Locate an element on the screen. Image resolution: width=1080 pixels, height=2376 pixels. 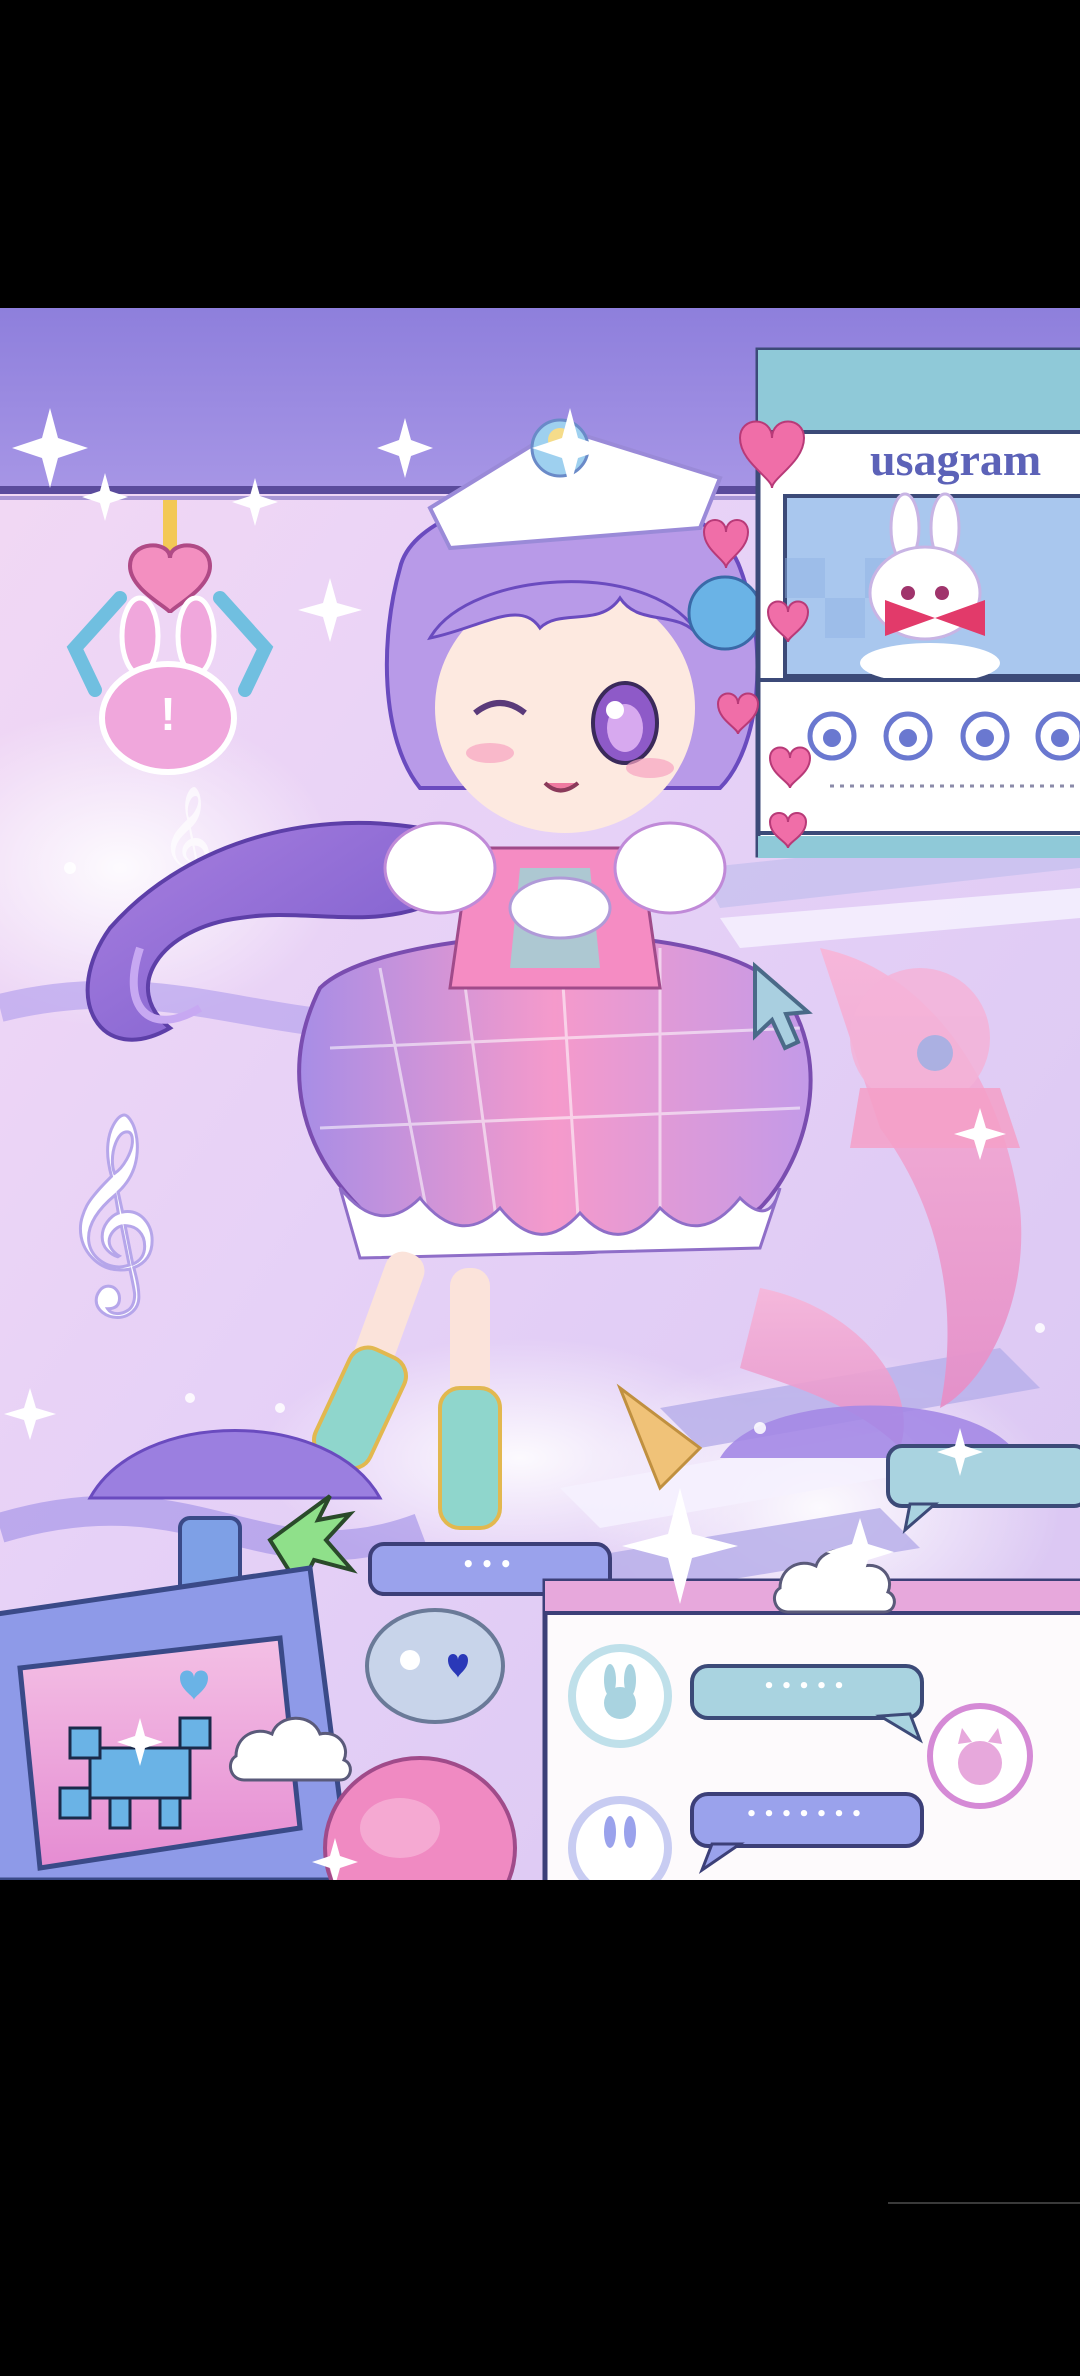
speech-bubble-left-text: ••• is located at coordinates (490, 1564).